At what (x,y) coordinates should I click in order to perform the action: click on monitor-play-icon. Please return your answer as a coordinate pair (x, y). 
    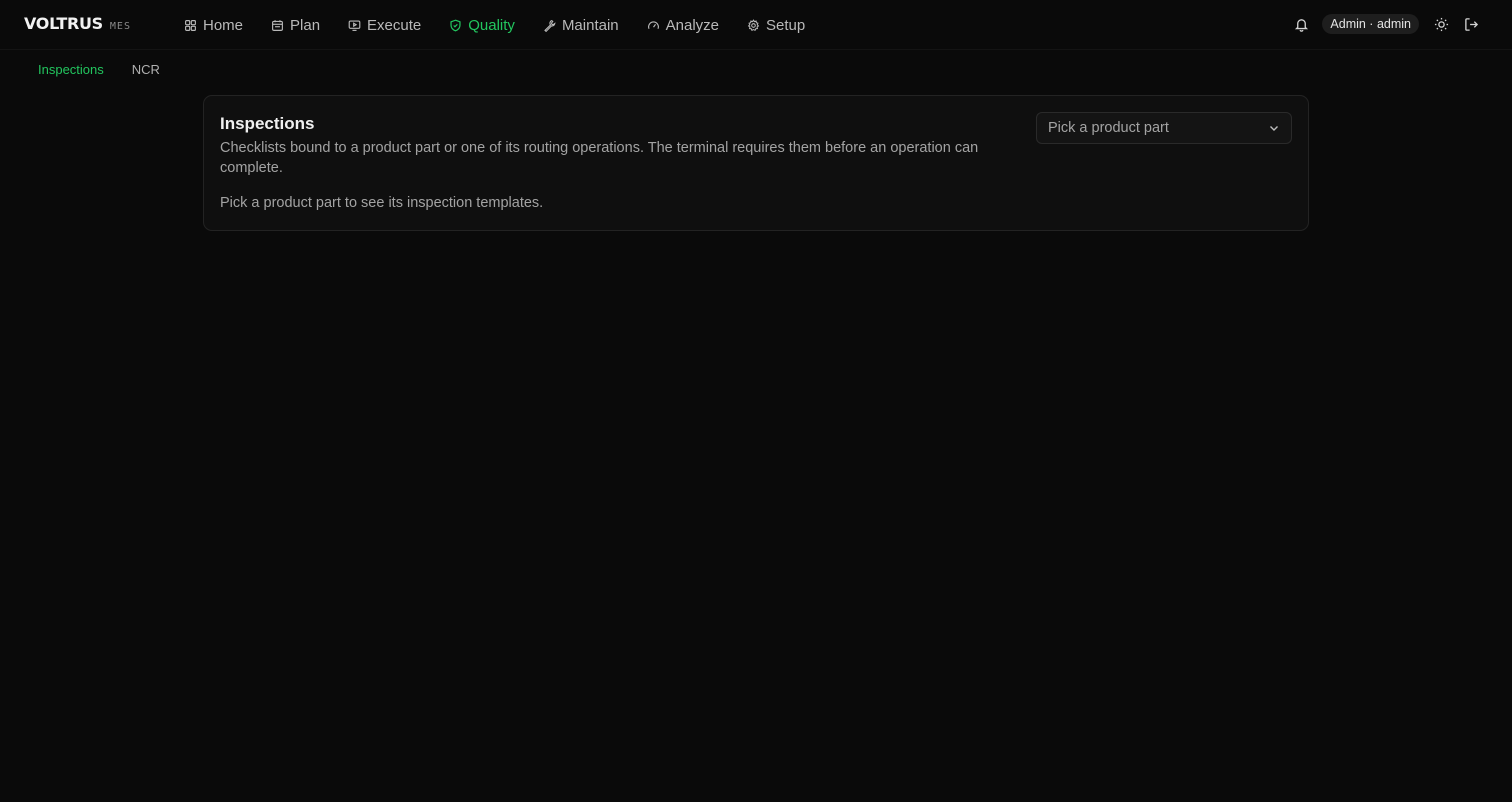
    Looking at the image, I should click on (354, 25).